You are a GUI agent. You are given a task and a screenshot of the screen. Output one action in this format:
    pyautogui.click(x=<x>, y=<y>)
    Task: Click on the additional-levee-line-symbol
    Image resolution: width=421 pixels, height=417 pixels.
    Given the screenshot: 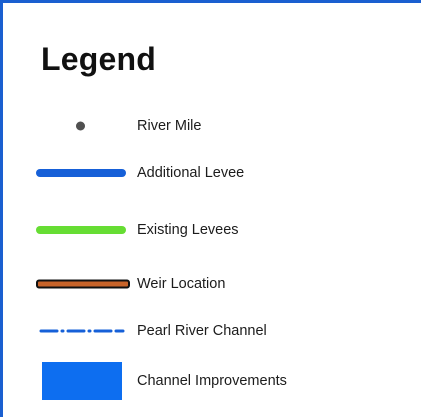 What is the action you would take?
    pyautogui.click(x=81, y=173)
    